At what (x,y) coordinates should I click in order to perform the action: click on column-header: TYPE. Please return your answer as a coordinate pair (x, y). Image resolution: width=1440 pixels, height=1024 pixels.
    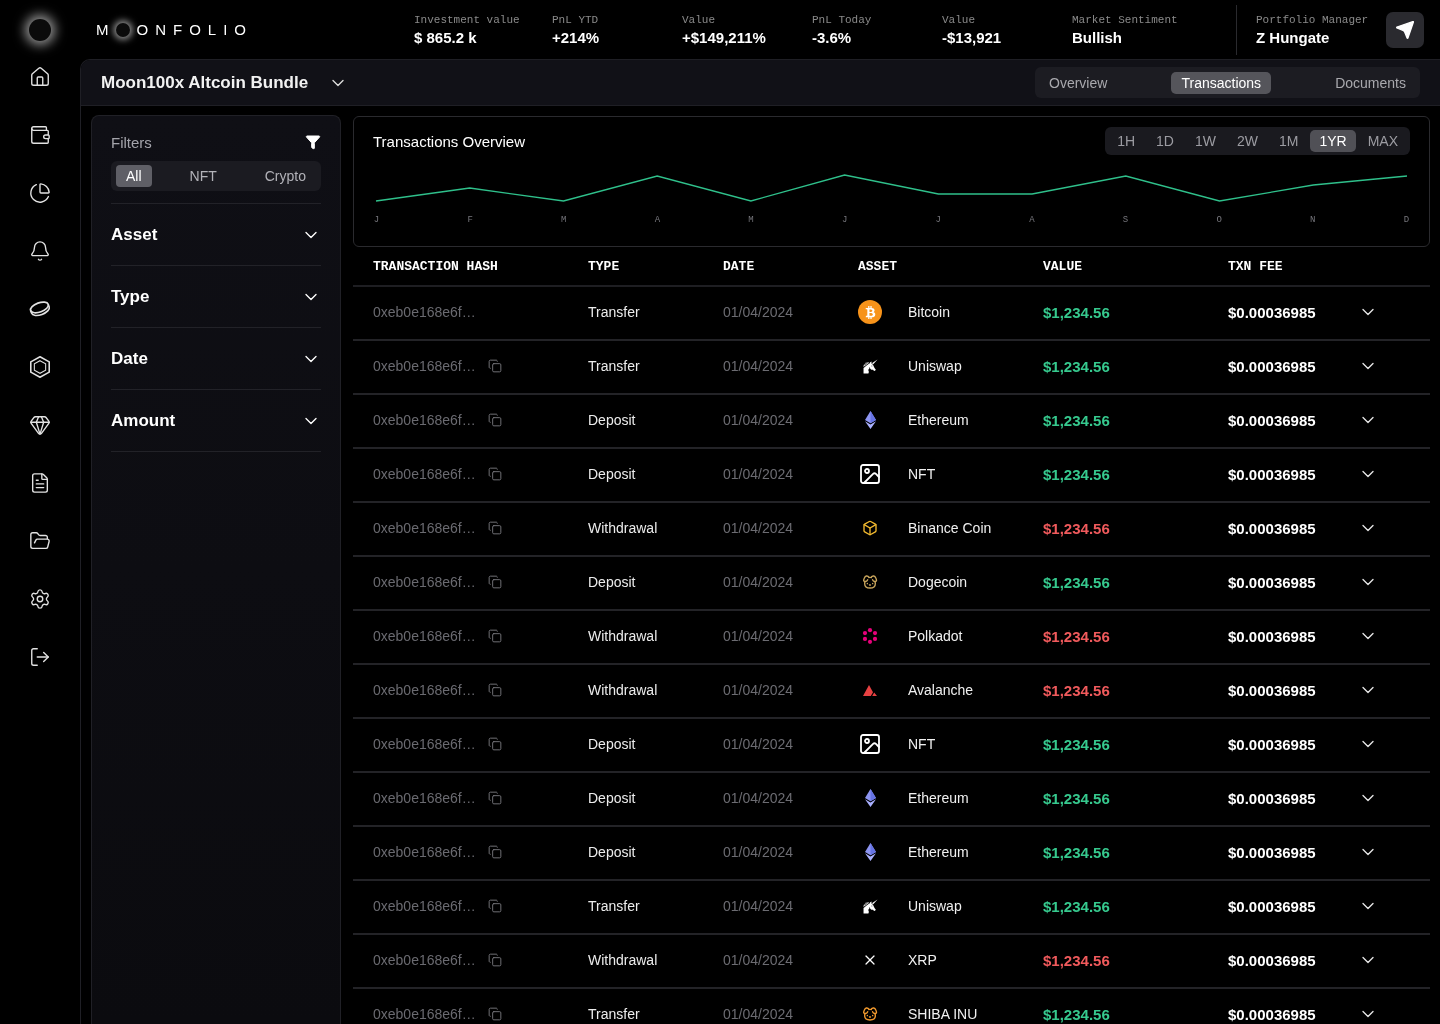
    Looking at the image, I should click on (604, 266).